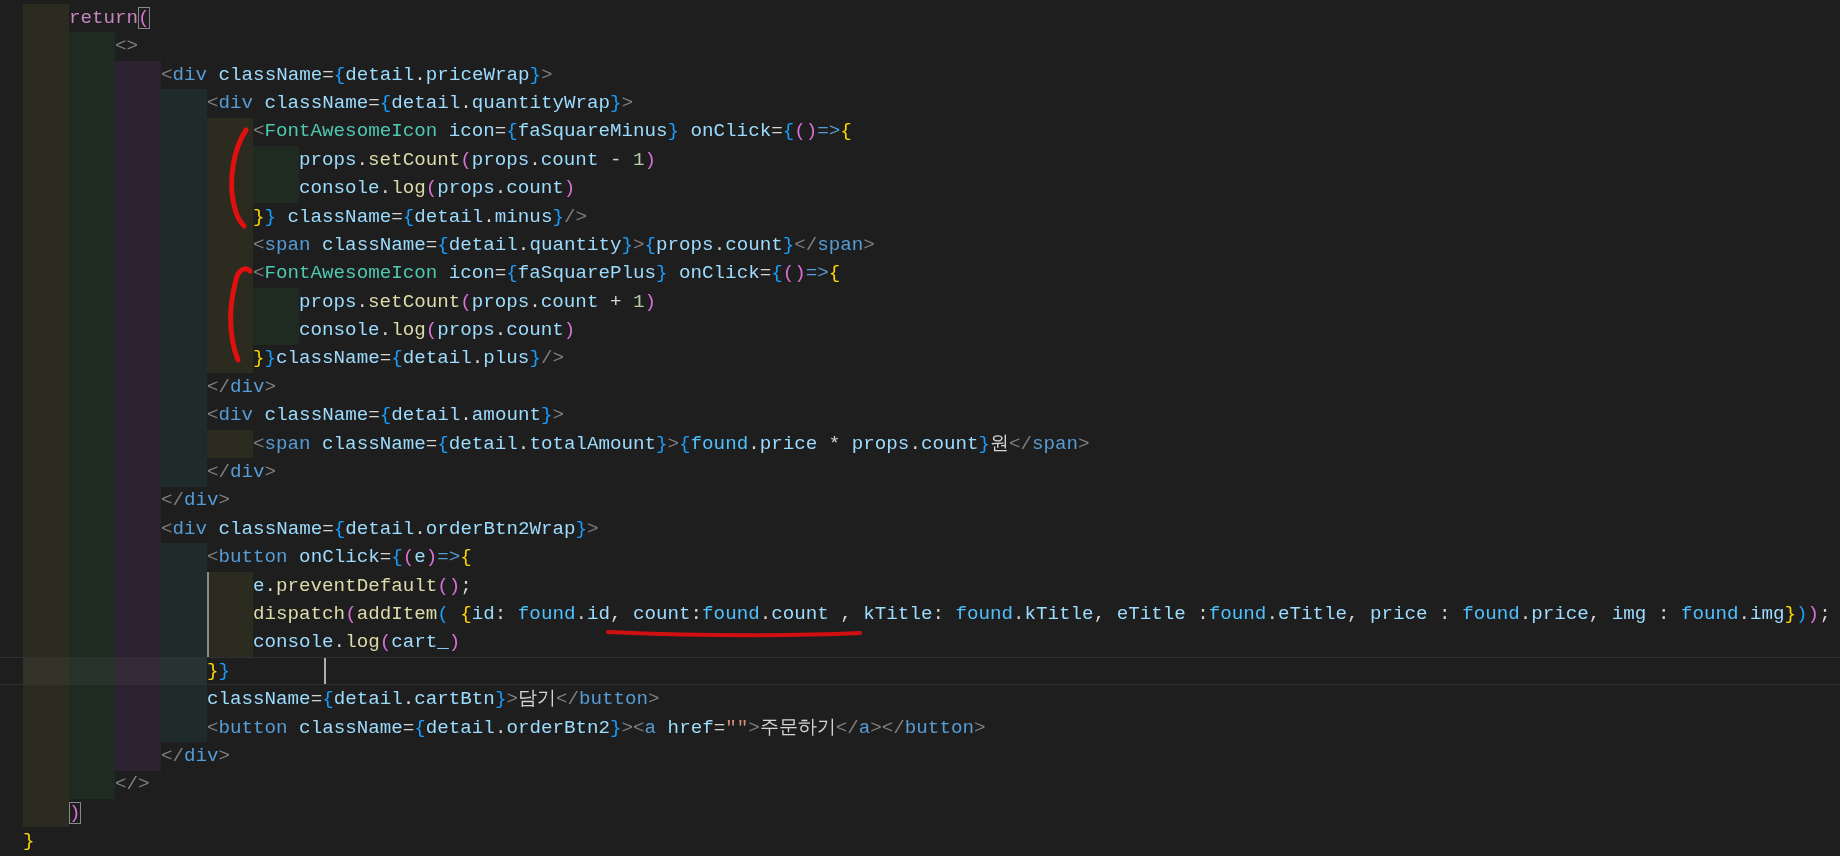 The width and height of the screenshot is (1840, 856). Describe the element at coordinates (339, 558) in the screenshot. I see `code-line: <button onClick={(e)=>{` at that location.